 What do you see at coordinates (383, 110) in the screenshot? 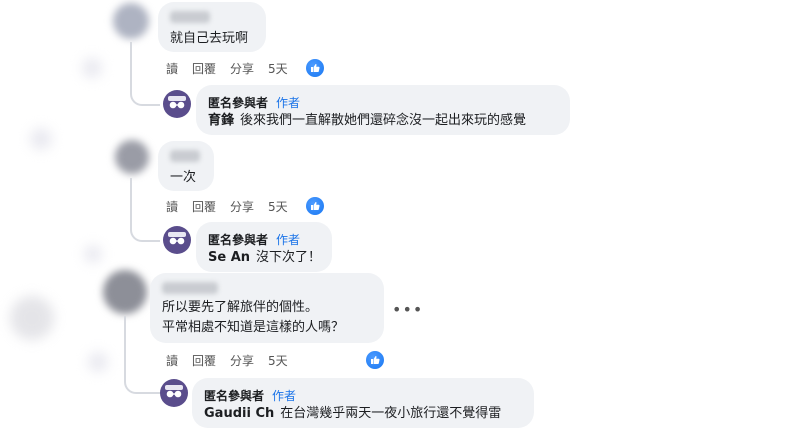
I see `reply-bubble: 匿名參與者 作者 育鋒 後來我們一直解散她們還碎念沒一起出來玩的感覺` at bounding box center [383, 110].